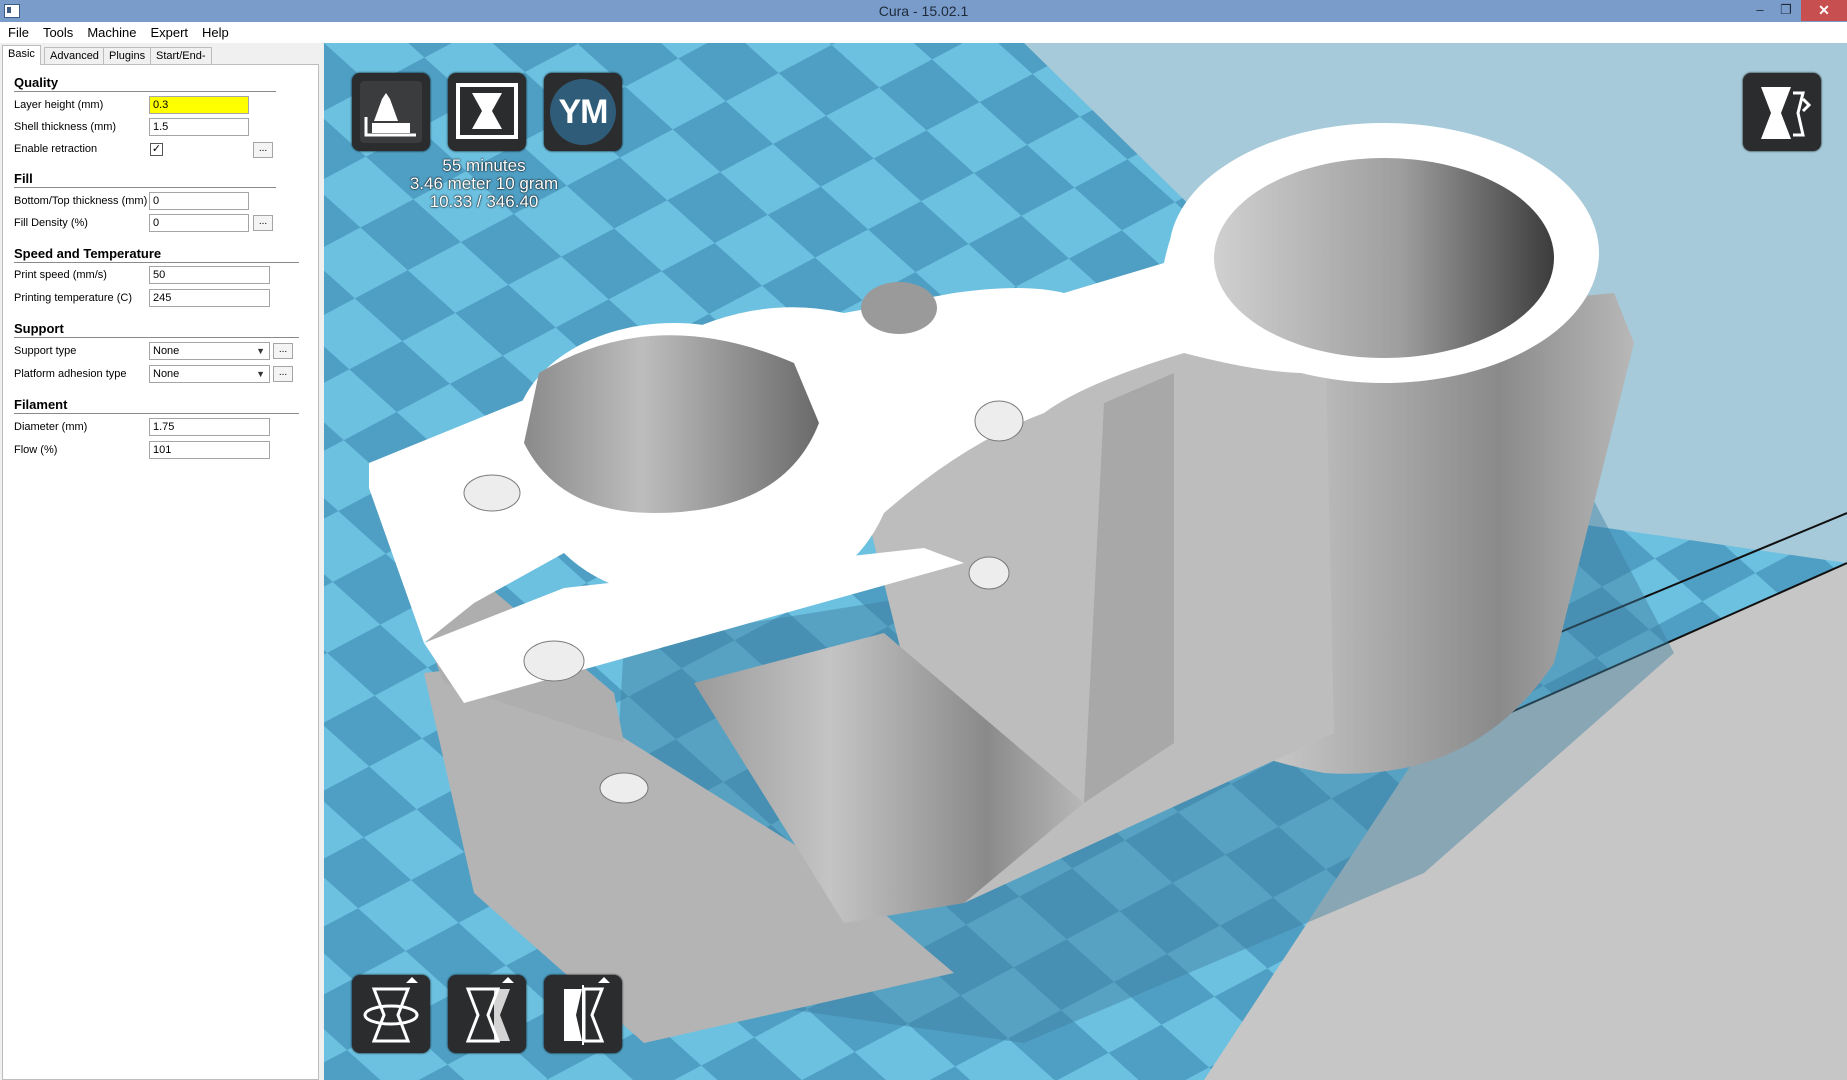  Describe the element at coordinates (209, 275) in the screenshot. I see `print-speed-field: 50` at that location.